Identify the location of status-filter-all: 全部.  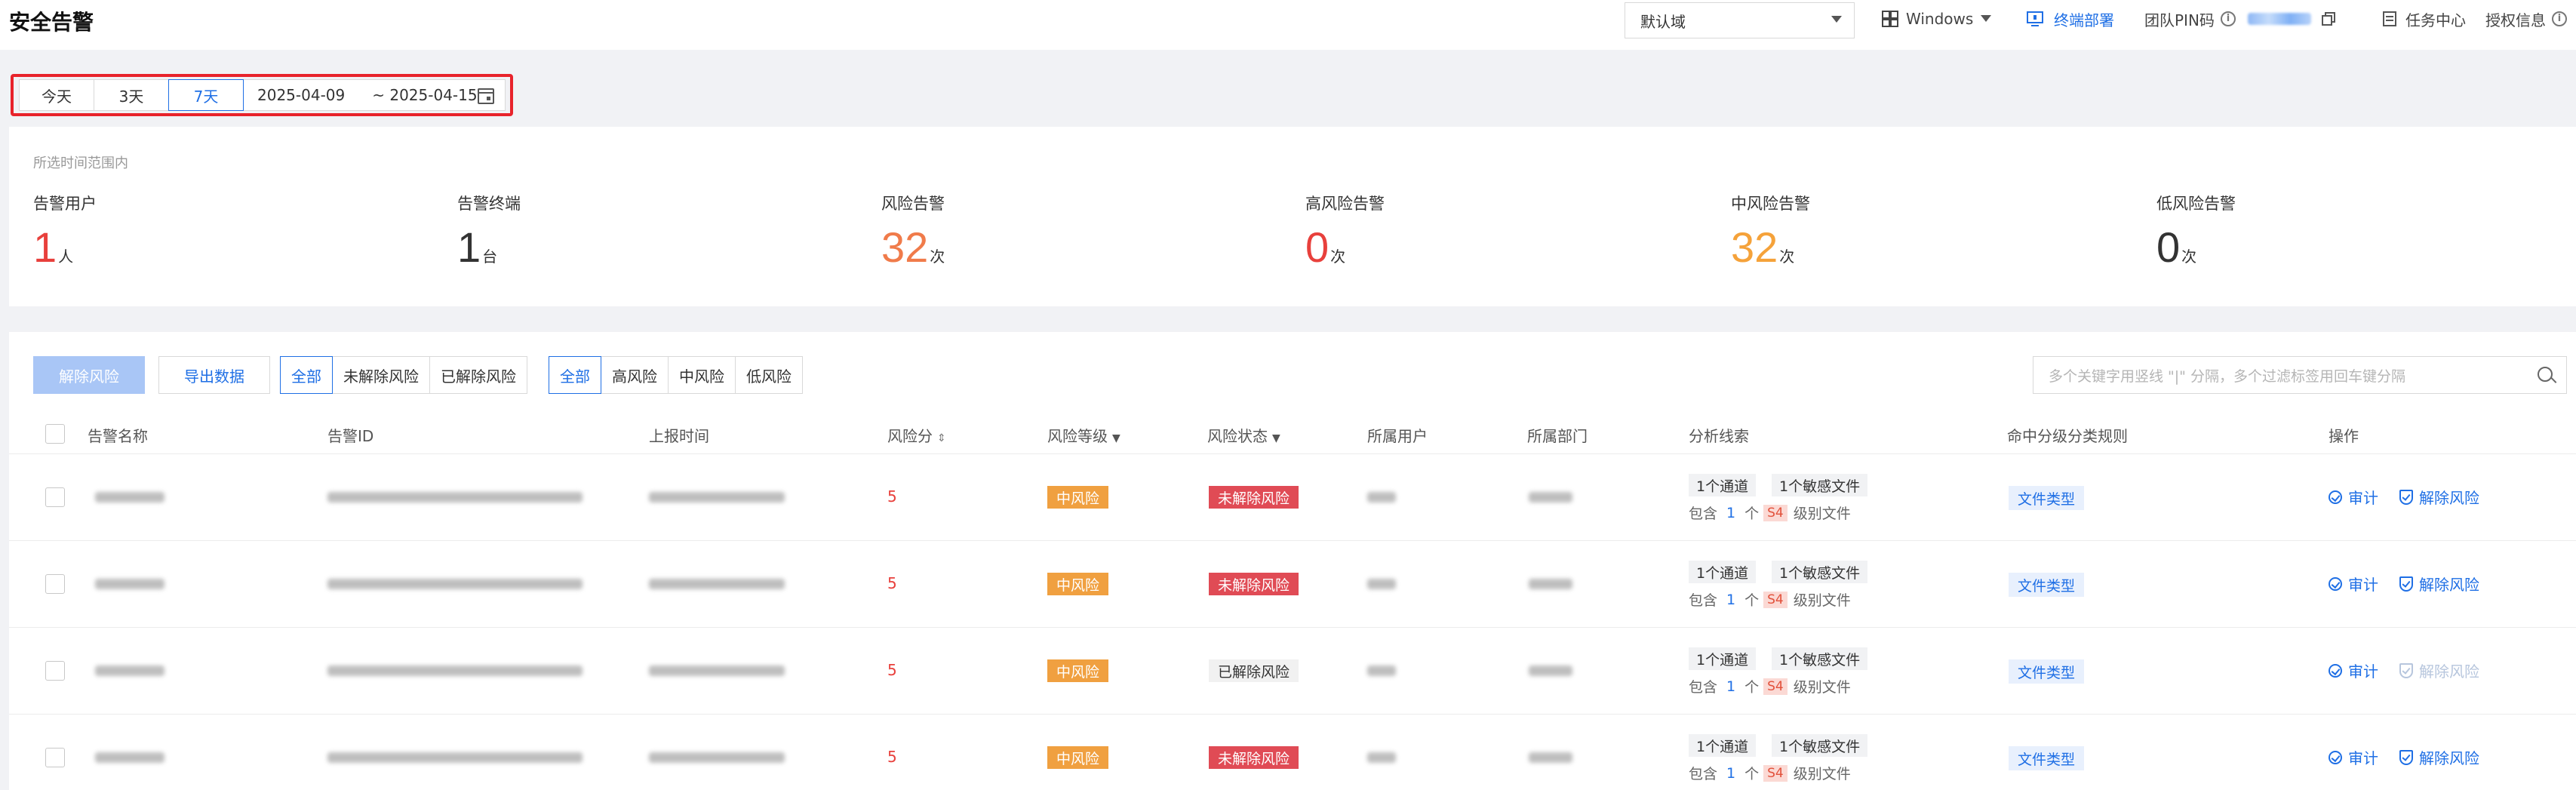
(306, 375).